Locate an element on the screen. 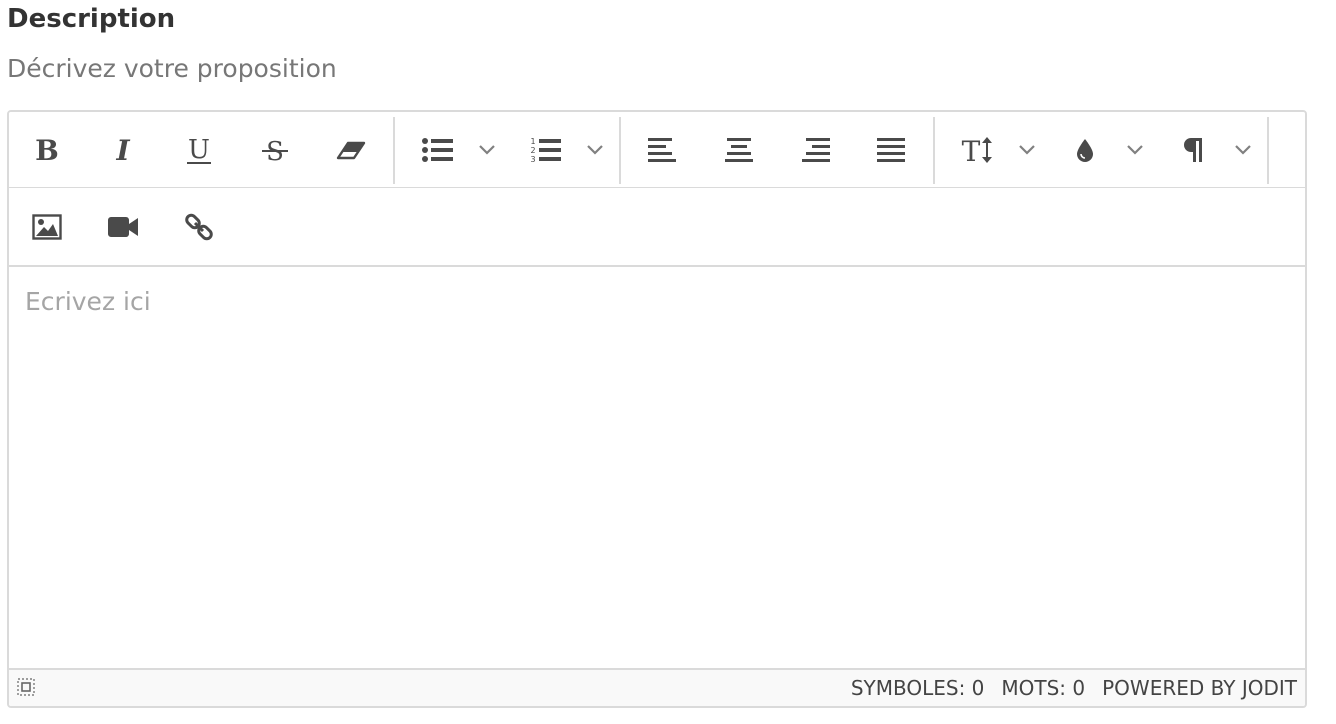 The image size is (1336, 724). strikethrough-icon: S is located at coordinates (275, 151).